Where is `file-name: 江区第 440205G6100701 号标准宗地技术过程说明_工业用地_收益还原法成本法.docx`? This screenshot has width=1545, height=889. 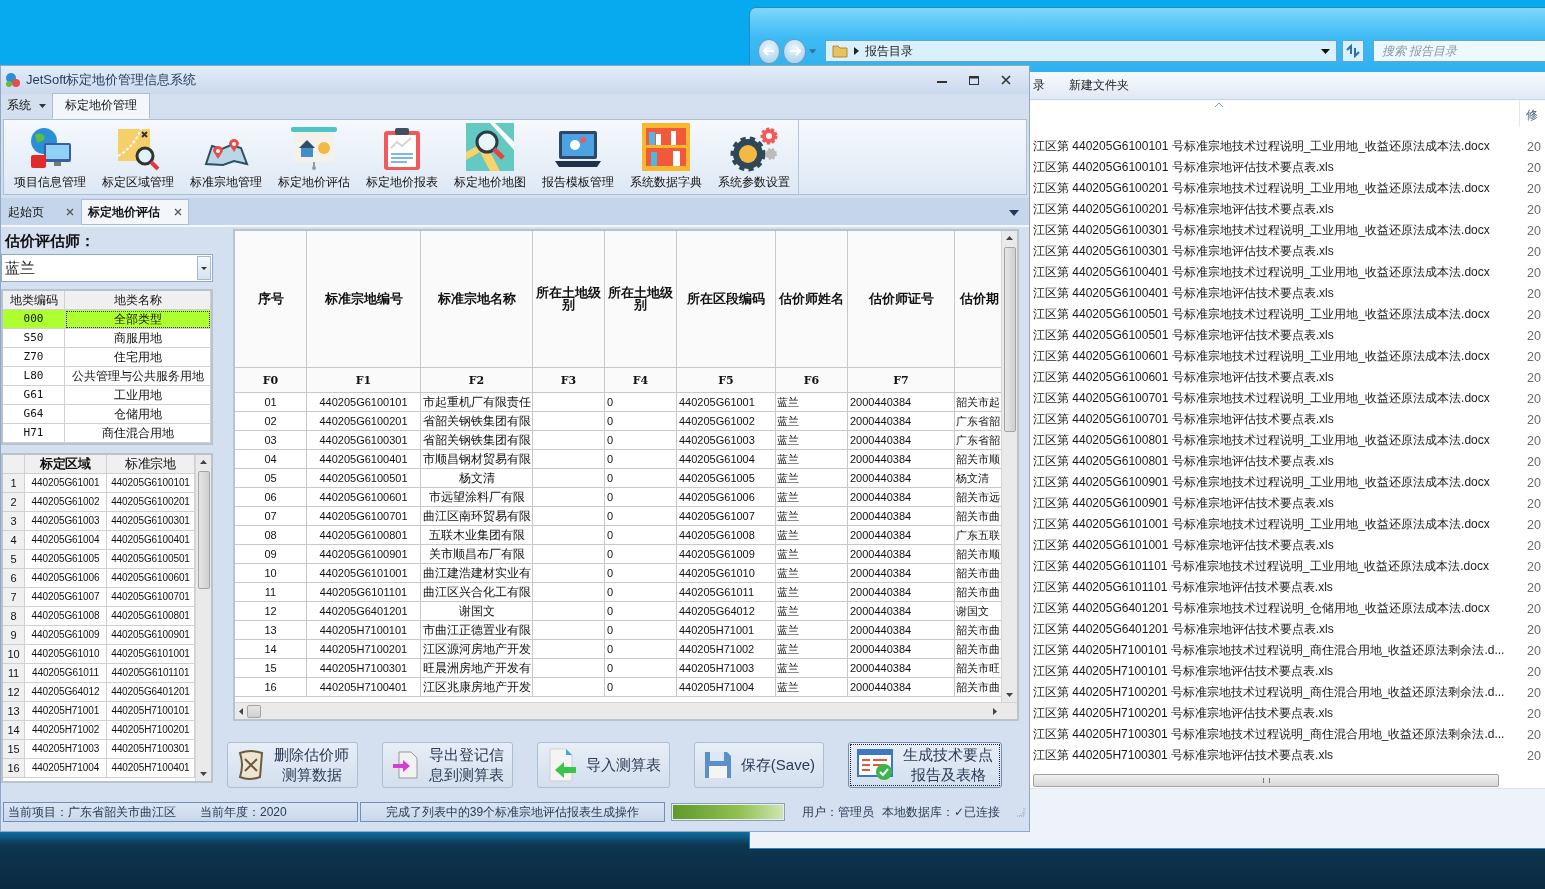 file-name: 江区第 440205G6100701 号标准宗地技术过程说明_工业用地_收益还原法成本法.docx is located at coordinates (1276, 398).